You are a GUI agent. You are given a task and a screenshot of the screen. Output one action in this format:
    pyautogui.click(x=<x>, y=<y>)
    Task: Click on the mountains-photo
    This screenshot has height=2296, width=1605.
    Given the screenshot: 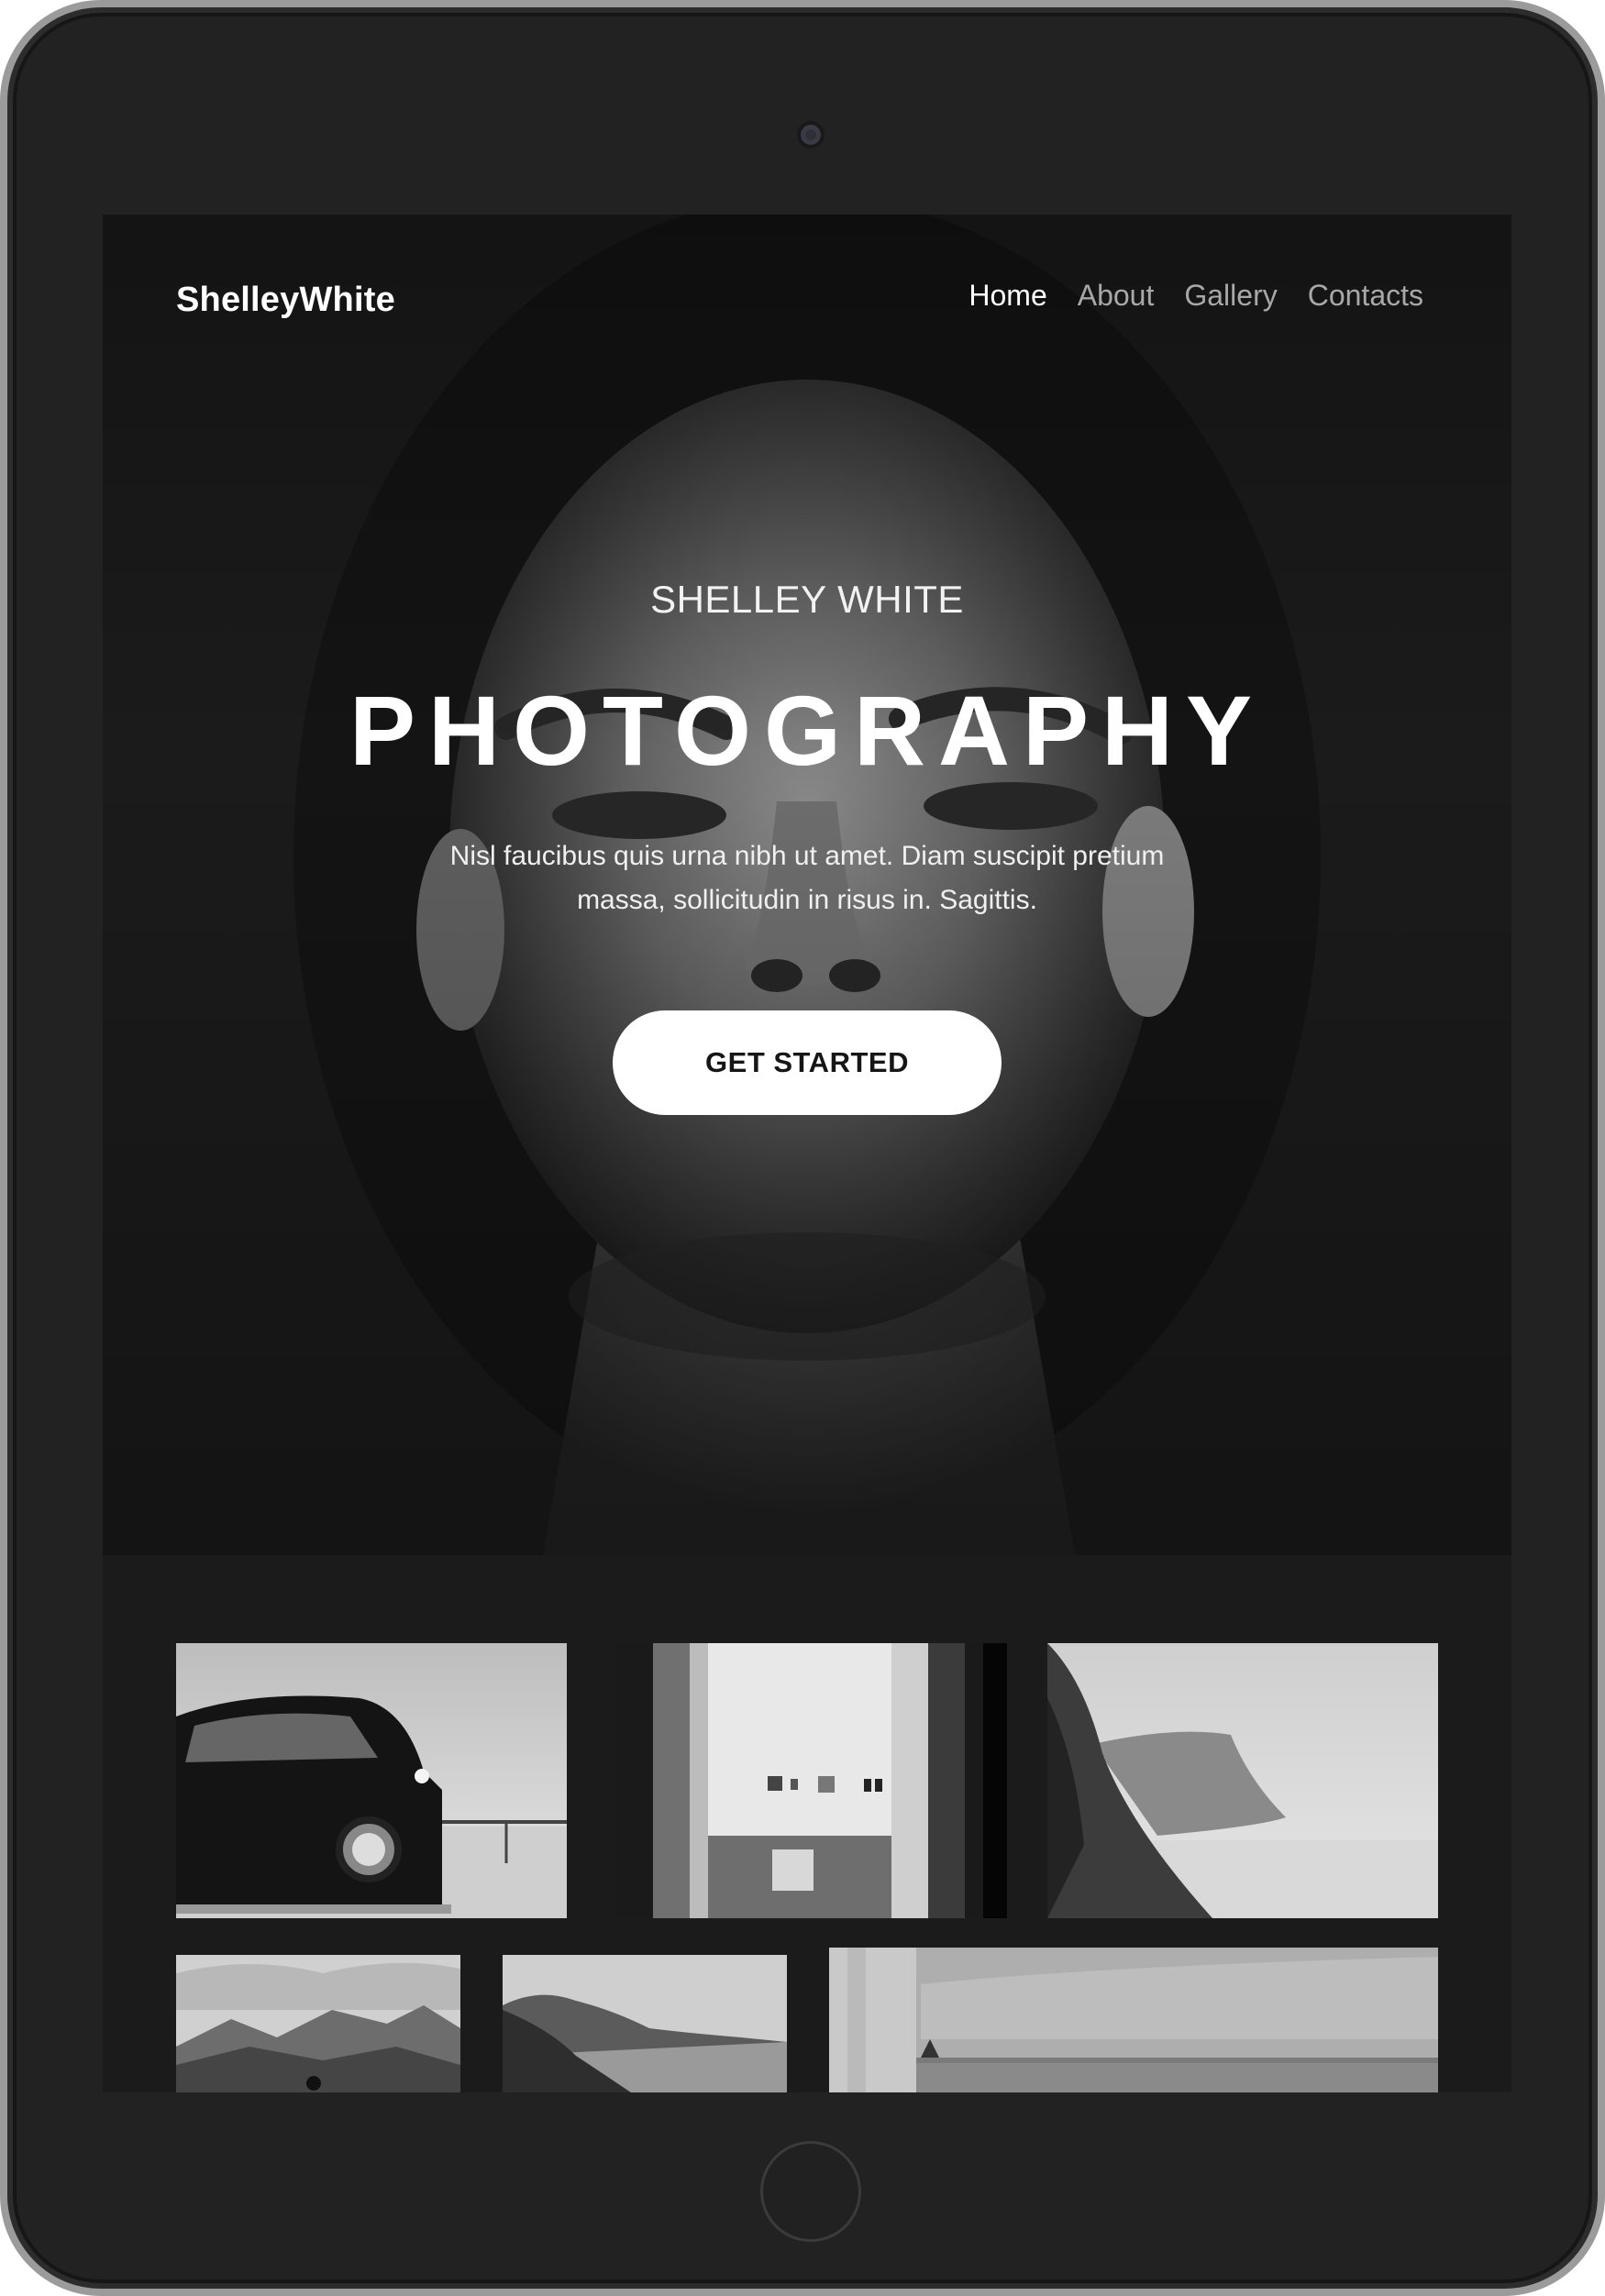 What is the action you would take?
    pyautogui.click(x=318, y=2023)
    